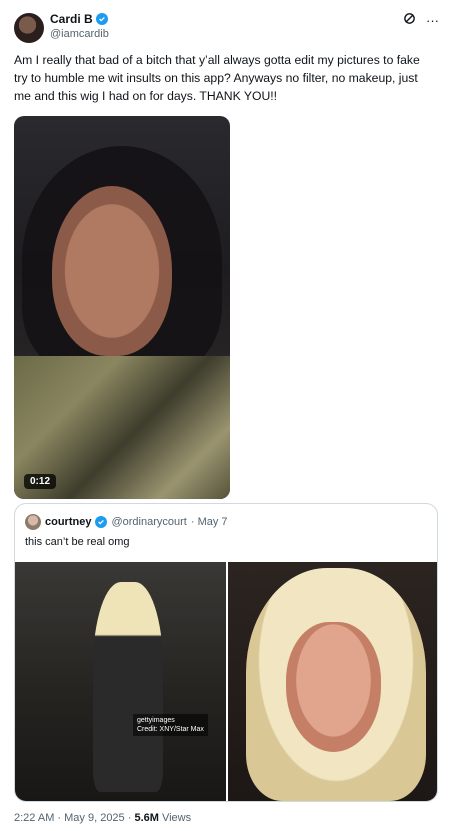 Image resolution: width=449 pixels, height=831 pixels. I want to click on tweet-meta-footer: 2:22 AM · May 9, 2025 · 5.6M Views, so click(102, 818).